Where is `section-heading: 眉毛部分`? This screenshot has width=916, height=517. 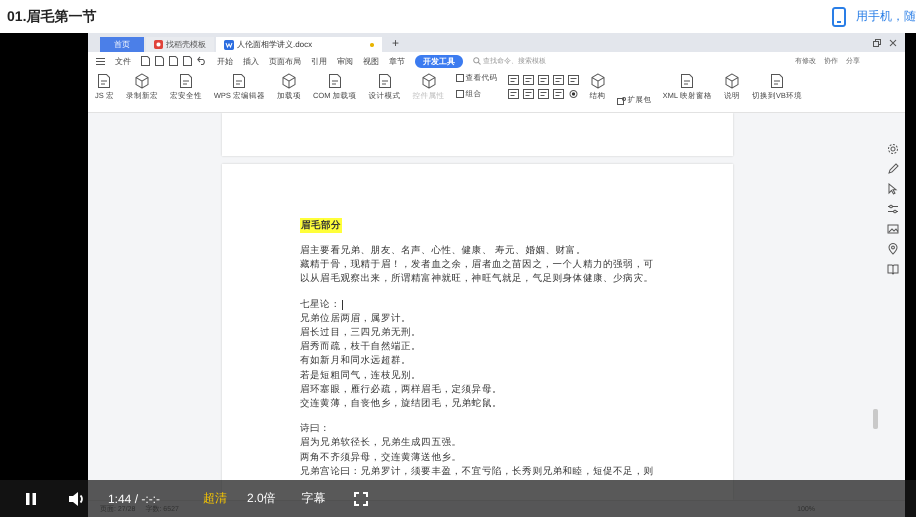
section-heading: 眉毛部分 is located at coordinates (321, 225).